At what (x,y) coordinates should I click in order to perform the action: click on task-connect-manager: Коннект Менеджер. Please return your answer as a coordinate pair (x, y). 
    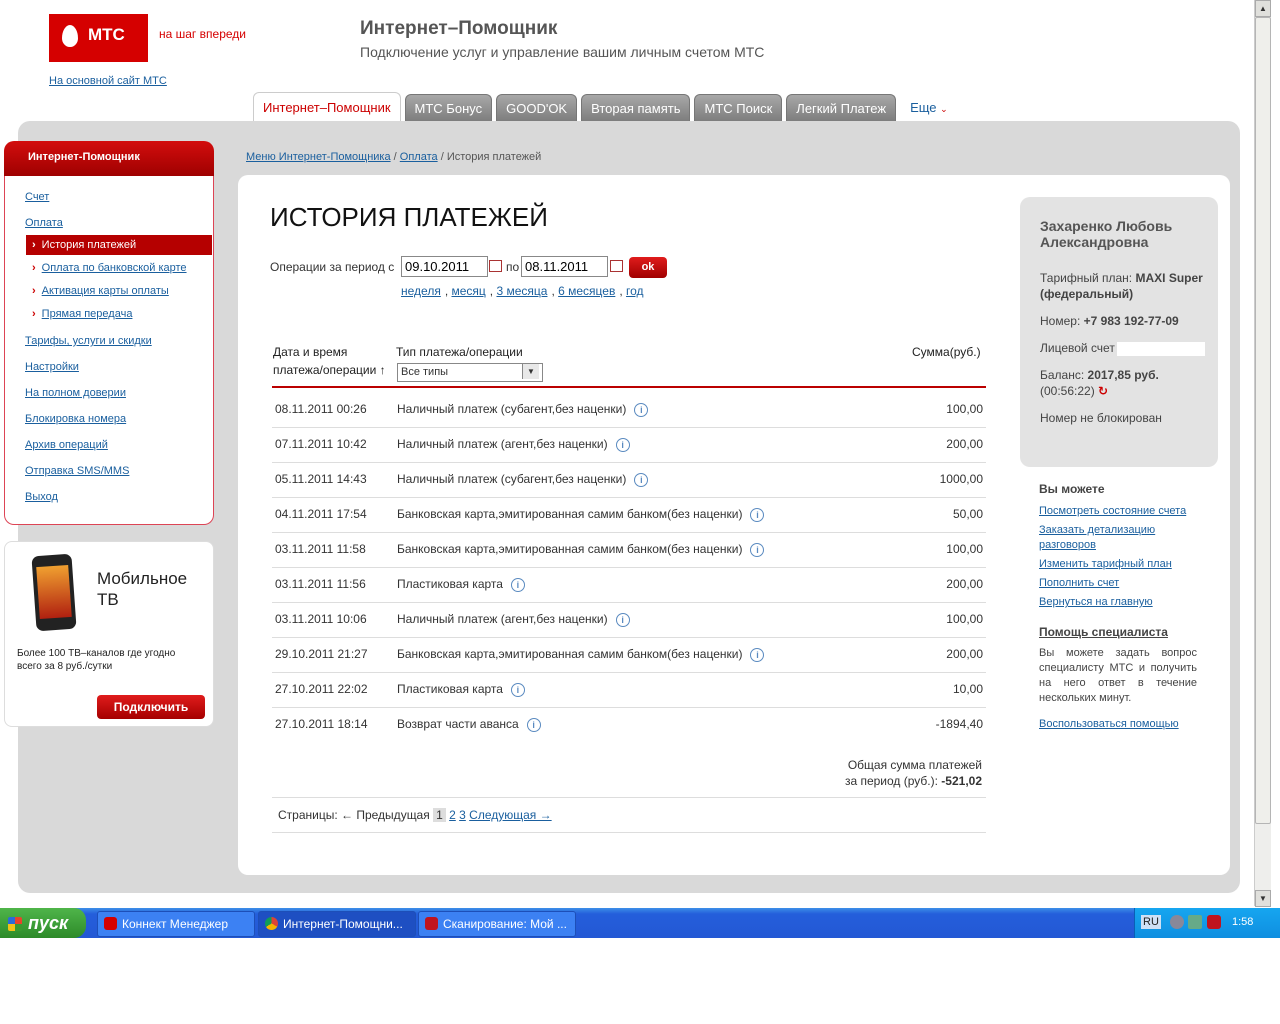
    Looking at the image, I should click on (176, 924).